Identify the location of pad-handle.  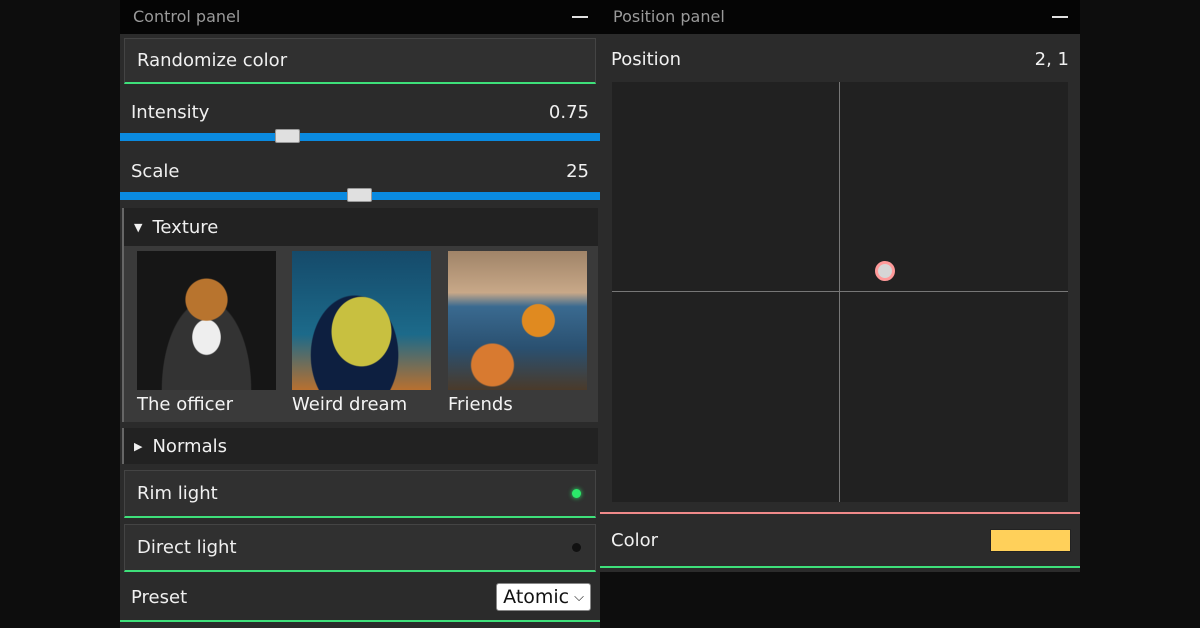
(885, 271).